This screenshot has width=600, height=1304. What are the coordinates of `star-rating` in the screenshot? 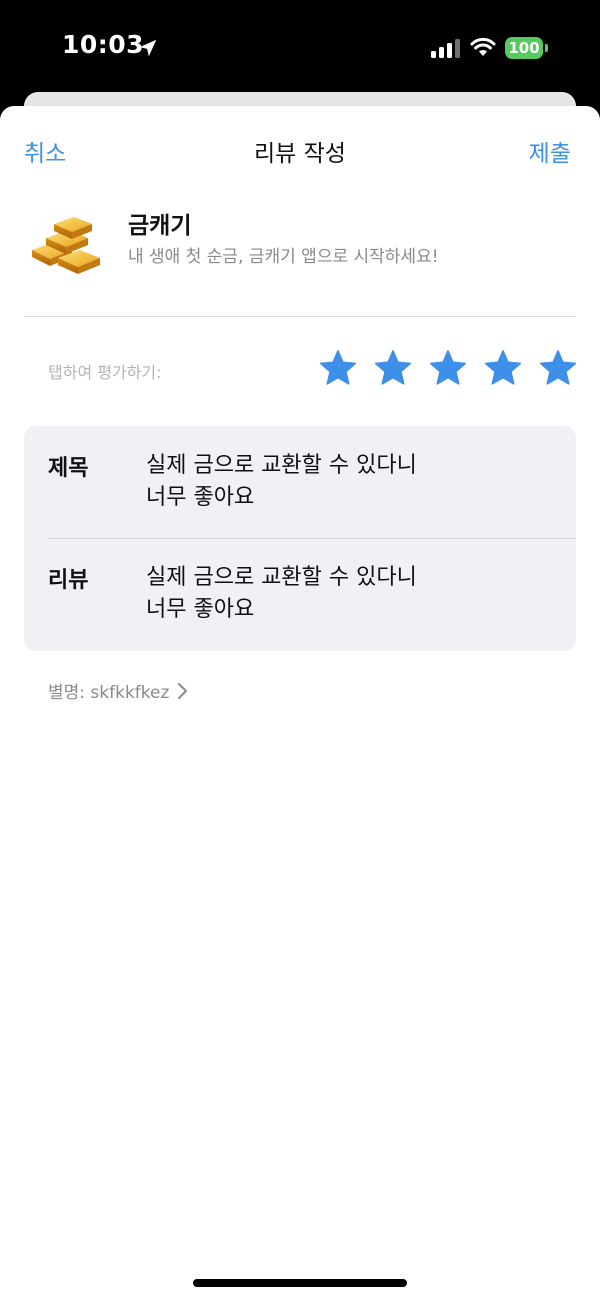 It's located at (448, 369).